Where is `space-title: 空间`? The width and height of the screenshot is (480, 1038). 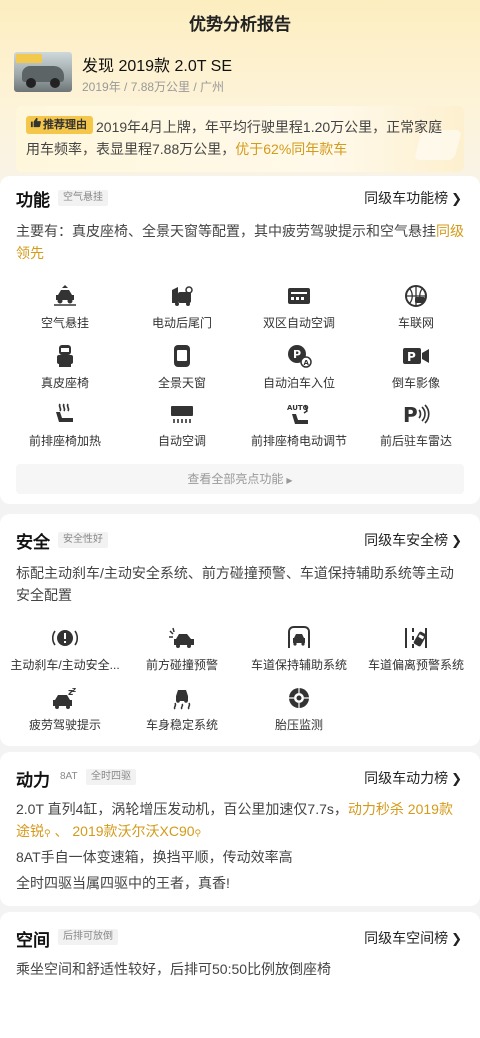
space-title: 空间 is located at coordinates (33, 940).